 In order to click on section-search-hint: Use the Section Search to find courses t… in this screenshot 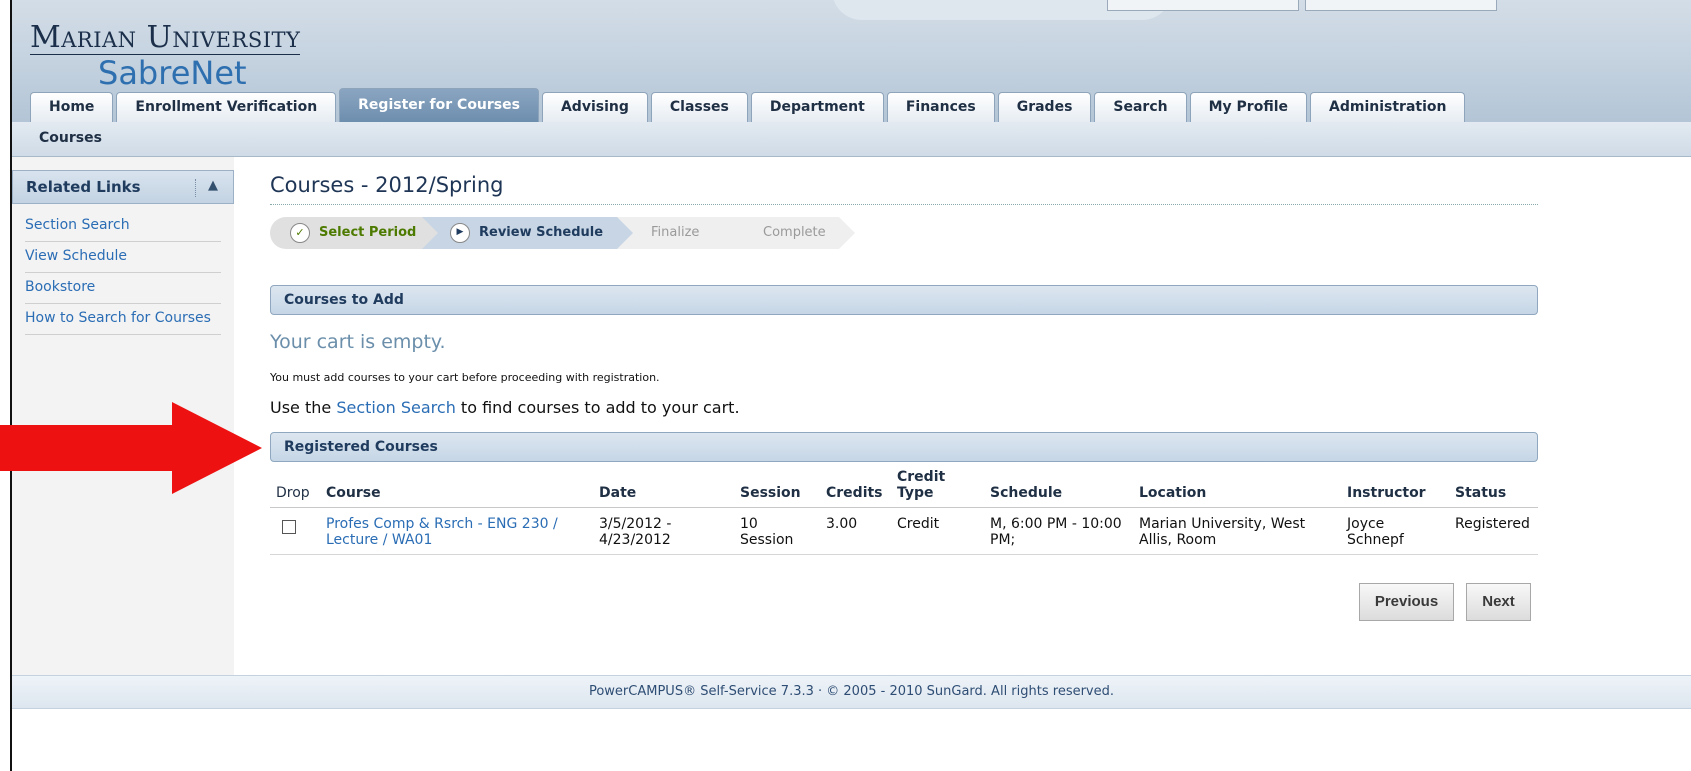, I will do `click(505, 407)`.